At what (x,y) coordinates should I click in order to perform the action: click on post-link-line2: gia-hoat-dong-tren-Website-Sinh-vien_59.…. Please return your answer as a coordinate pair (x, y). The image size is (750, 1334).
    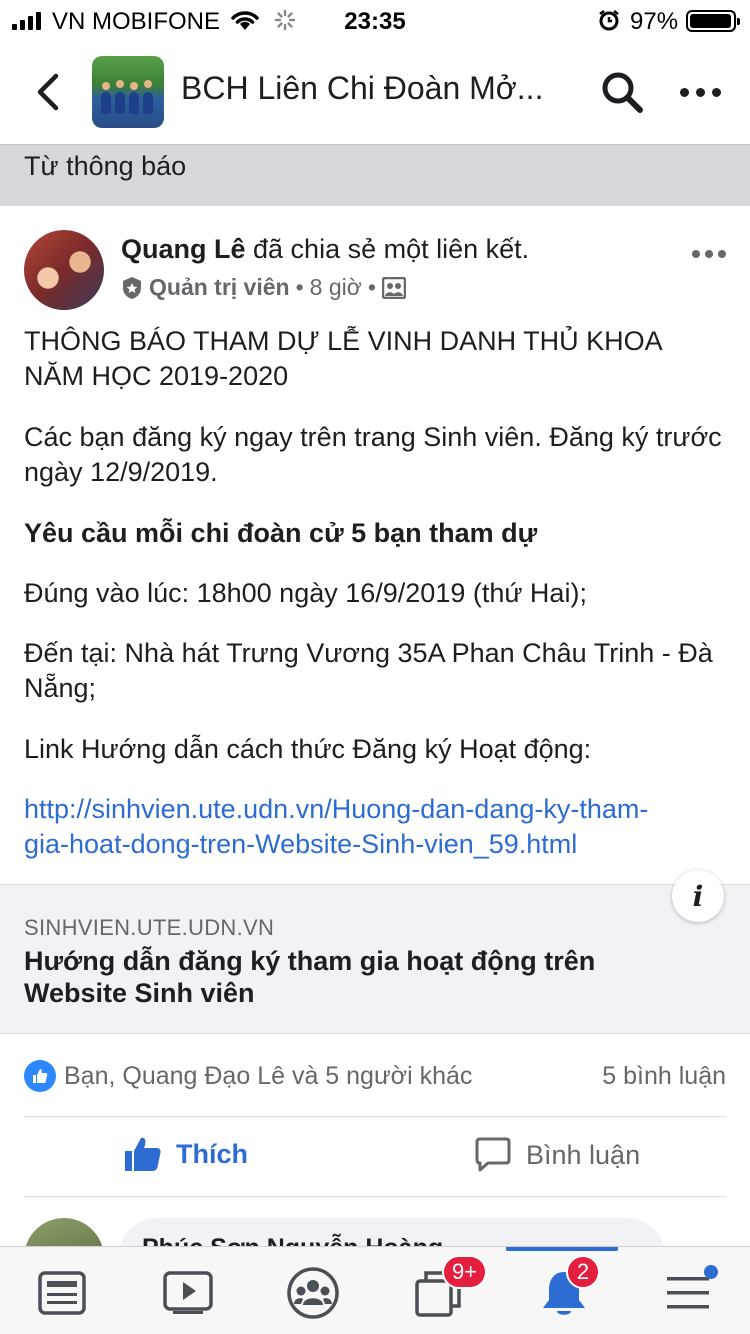
    Looking at the image, I should click on (374, 844).